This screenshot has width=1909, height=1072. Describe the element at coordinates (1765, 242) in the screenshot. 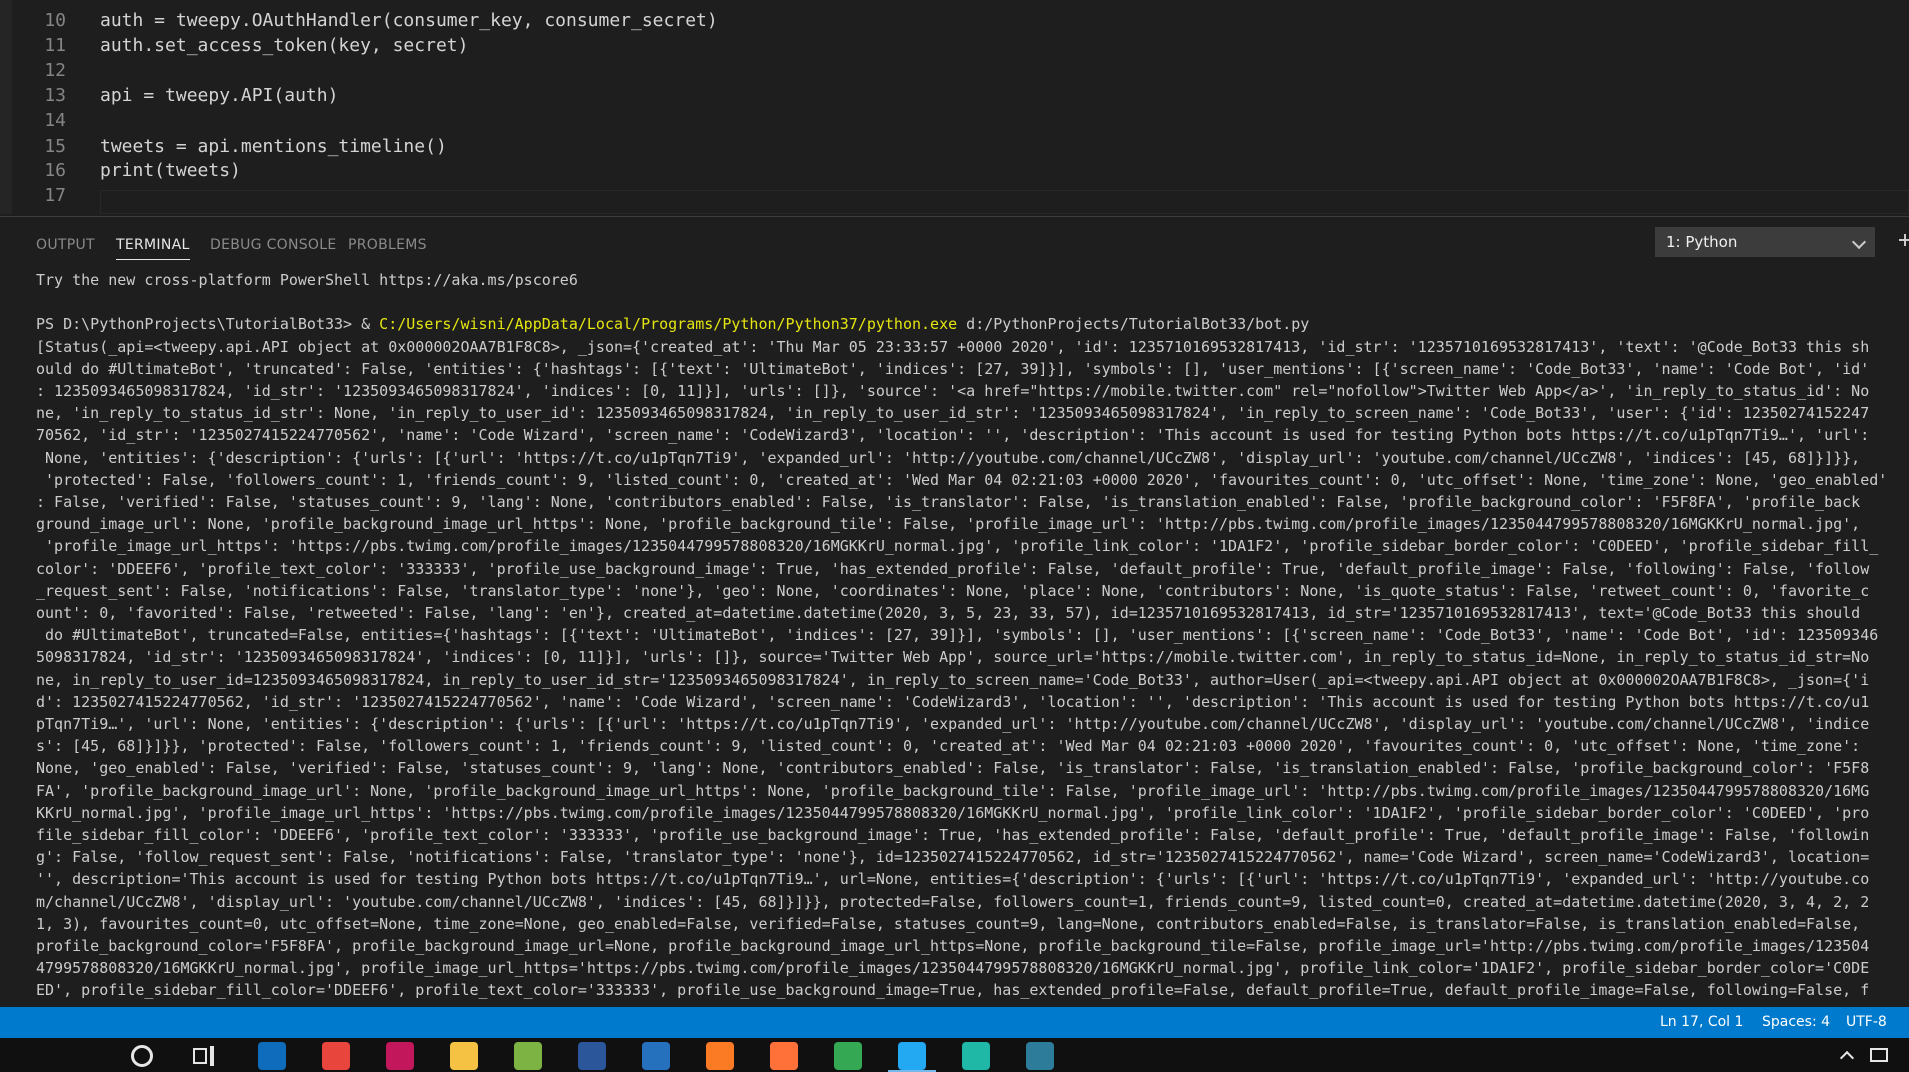

I see `terminal-instance-select: 1: Python` at that location.